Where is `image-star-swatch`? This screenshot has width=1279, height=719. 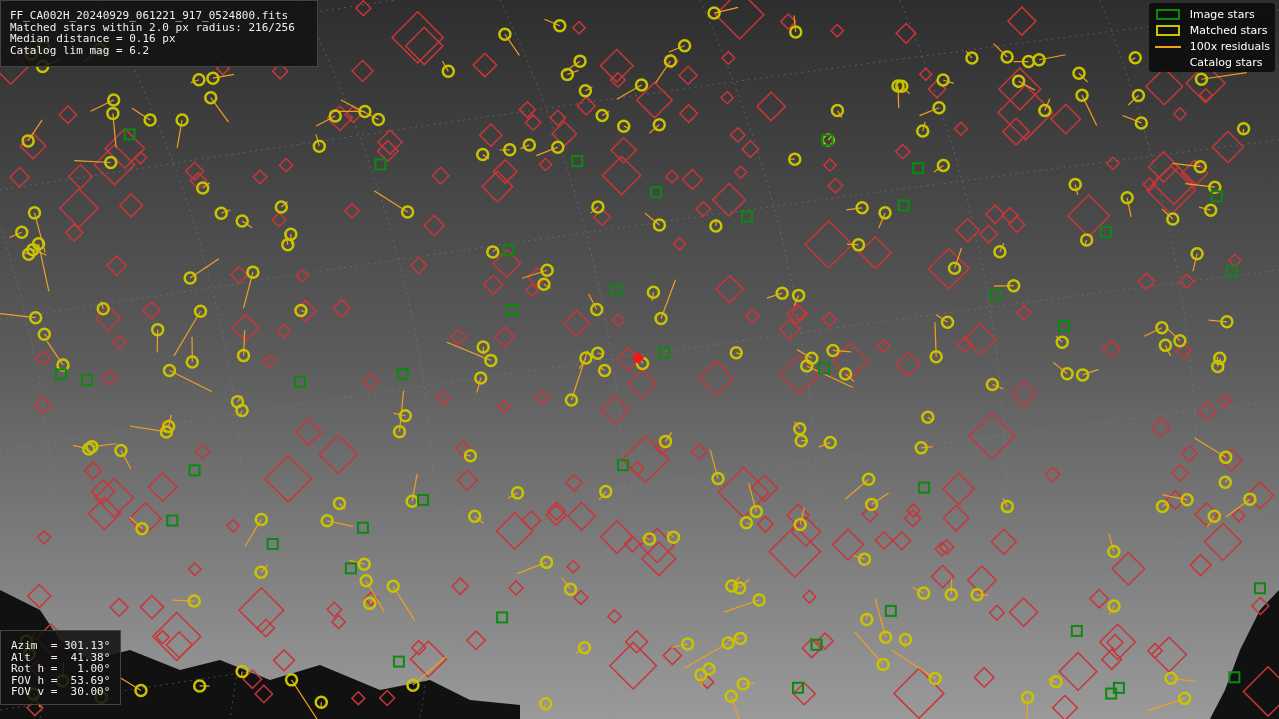 image-star-swatch is located at coordinates (1167, 14).